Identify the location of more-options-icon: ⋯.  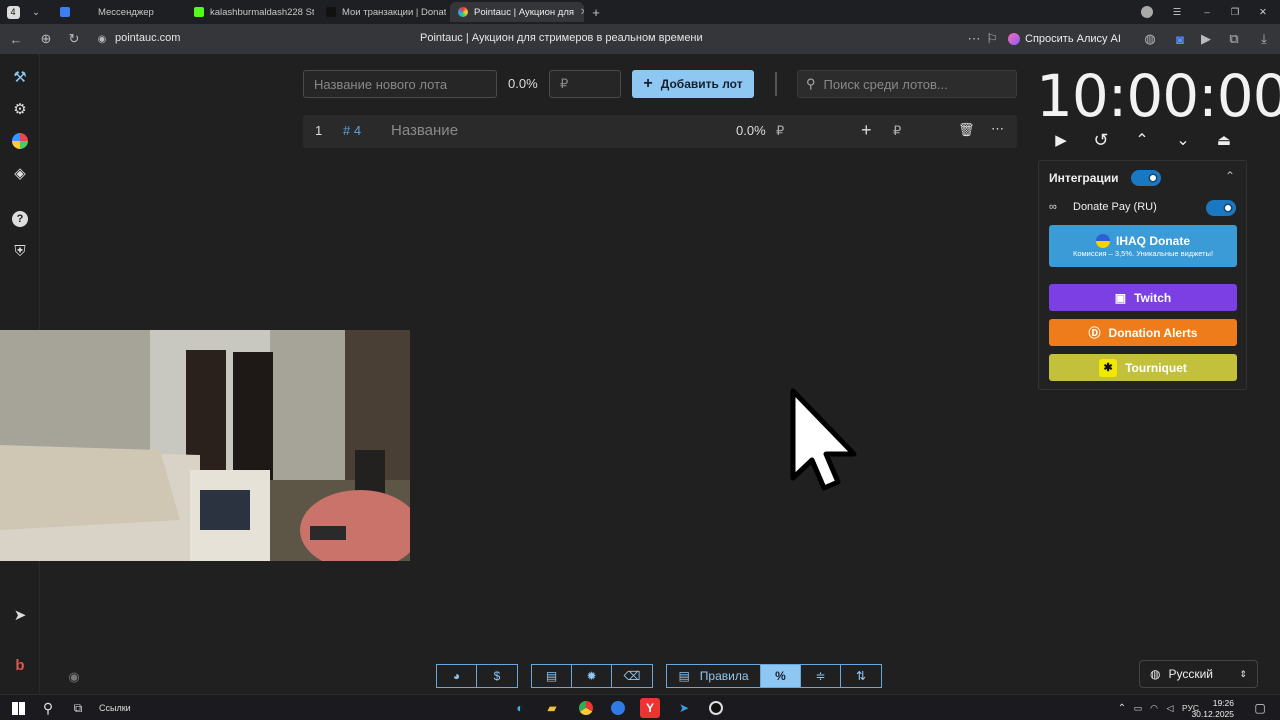
(997, 129).